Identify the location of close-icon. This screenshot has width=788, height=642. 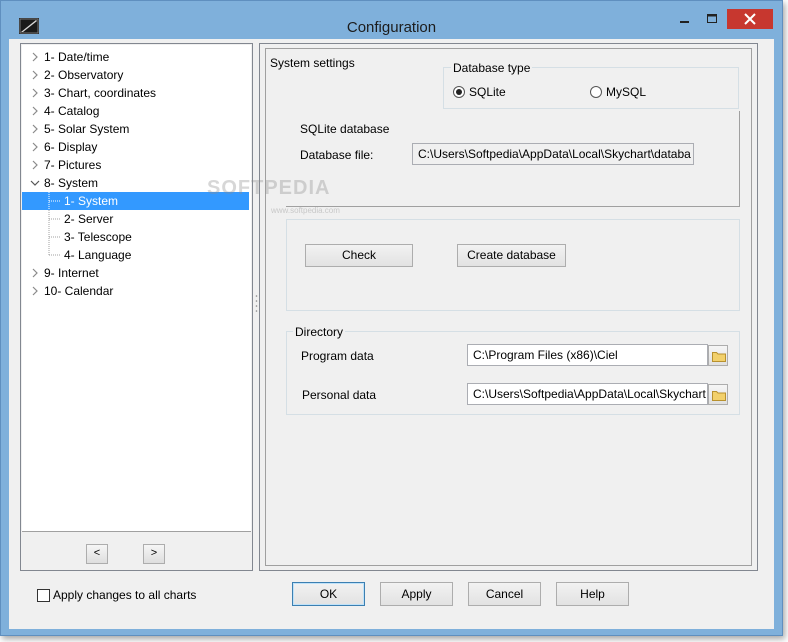
(750, 19).